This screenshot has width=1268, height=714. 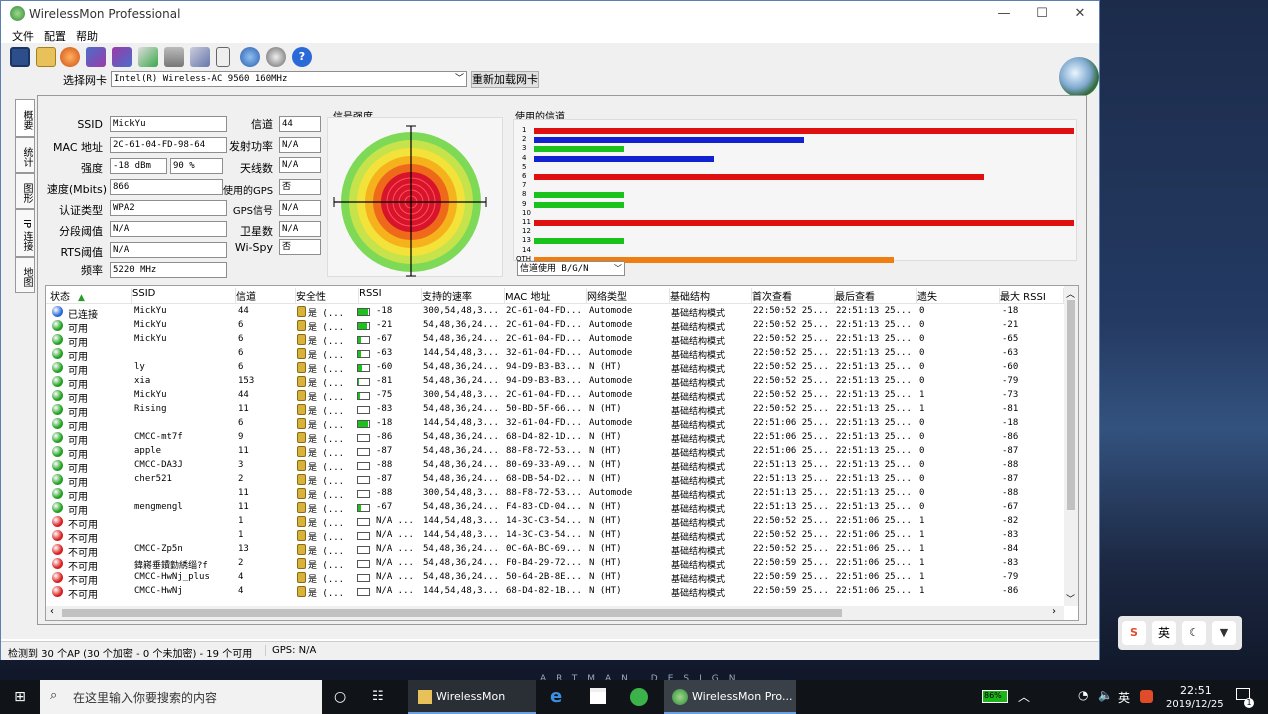 What do you see at coordinates (639, 697) in the screenshot?
I see `360-browser-icon` at bounding box center [639, 697].